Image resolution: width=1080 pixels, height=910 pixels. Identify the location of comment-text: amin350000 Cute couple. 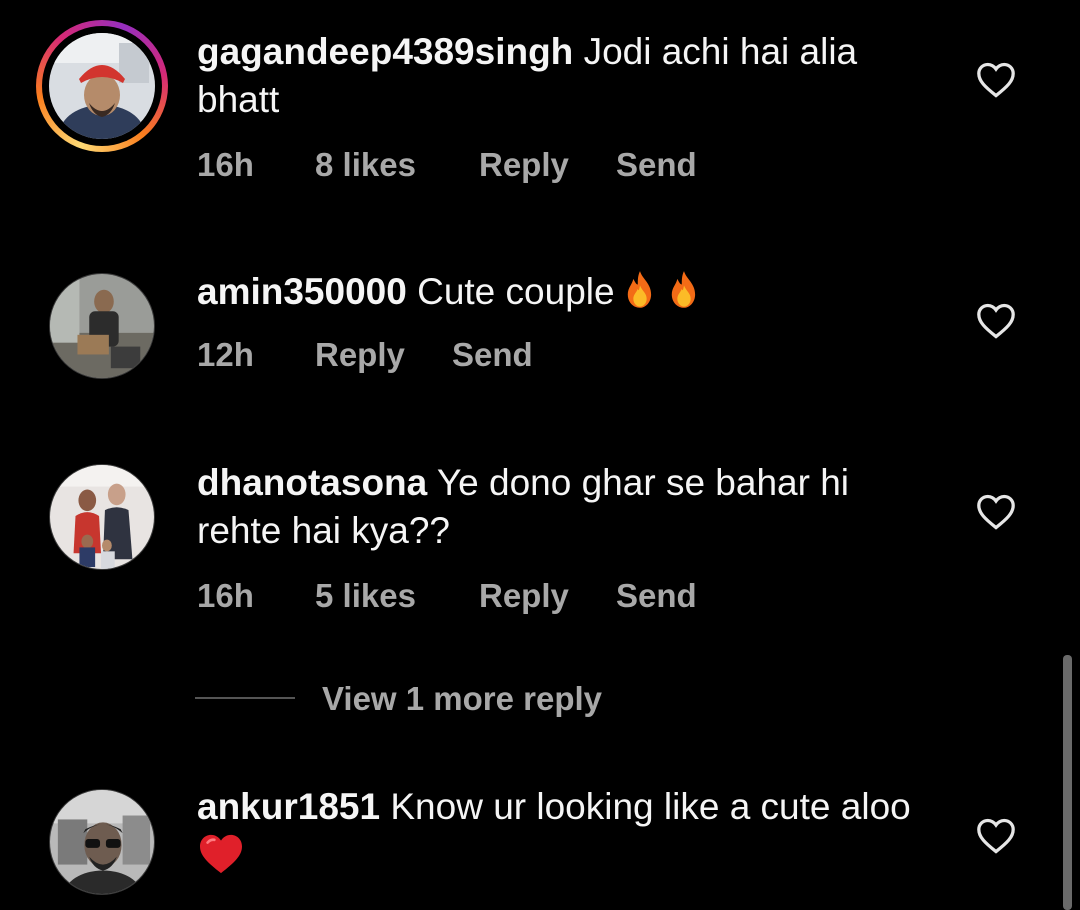
(567, 292).